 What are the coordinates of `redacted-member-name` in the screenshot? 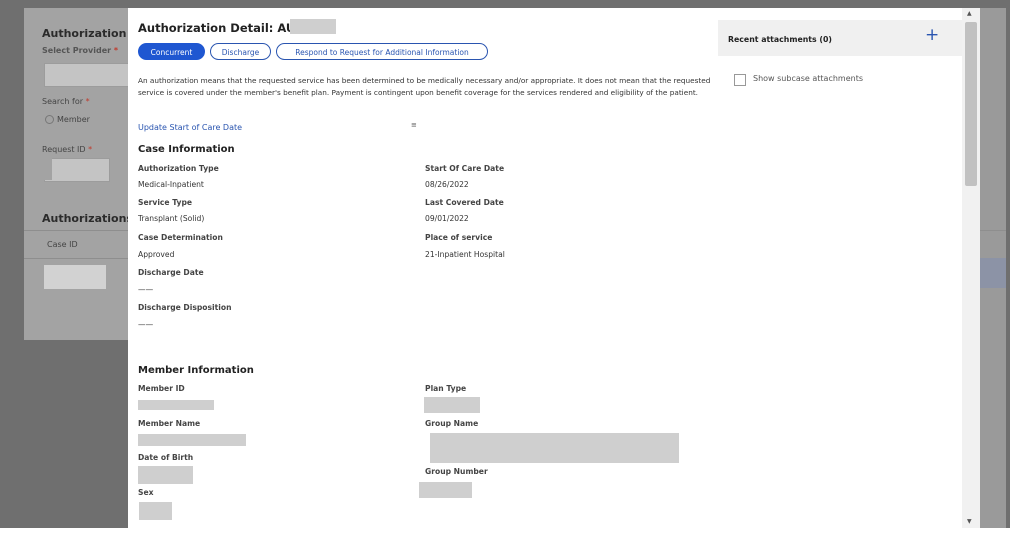 It's located at (192, 440).